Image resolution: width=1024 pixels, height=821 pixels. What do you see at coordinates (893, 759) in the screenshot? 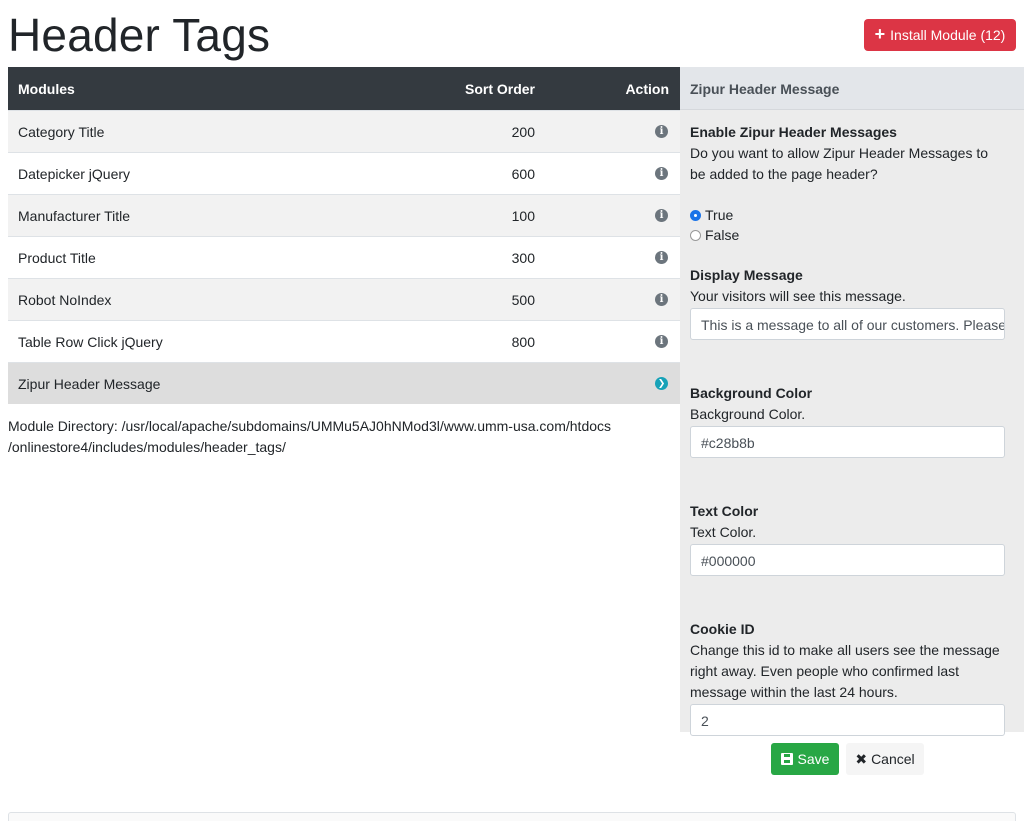
I see `cancel-label: Cancel` at bounding box center [893, 759].